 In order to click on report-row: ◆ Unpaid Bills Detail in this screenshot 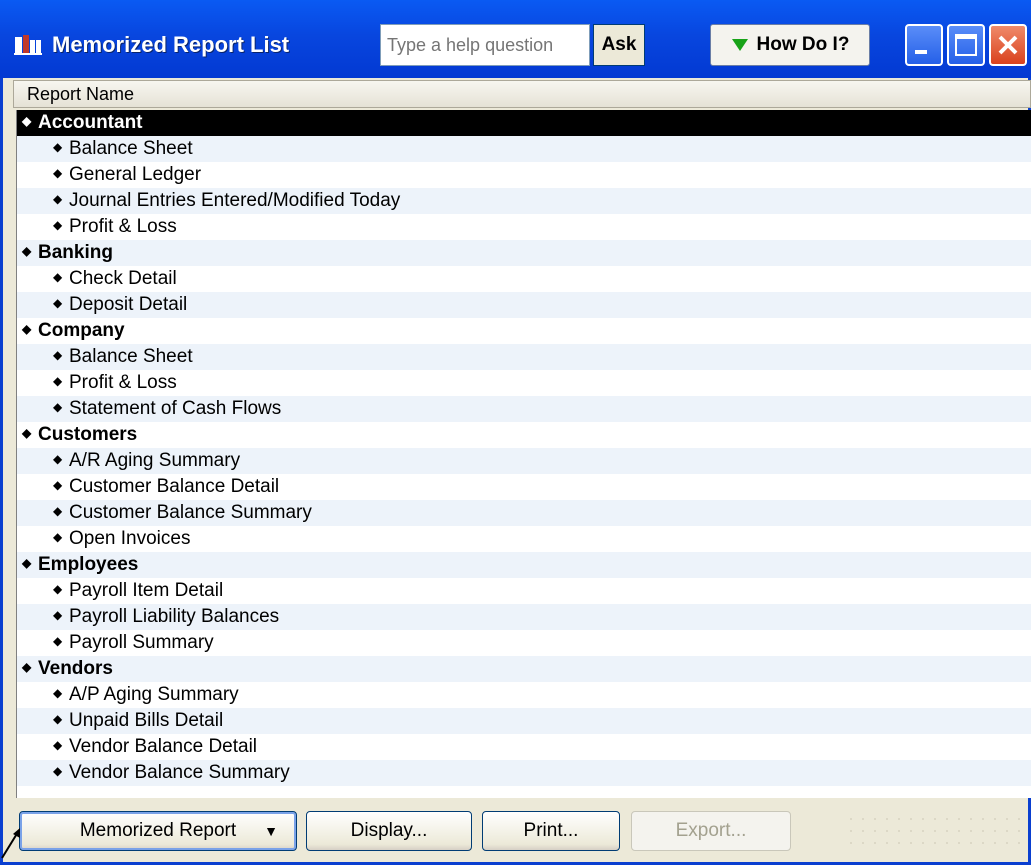, I will do `click(524, 721)`.